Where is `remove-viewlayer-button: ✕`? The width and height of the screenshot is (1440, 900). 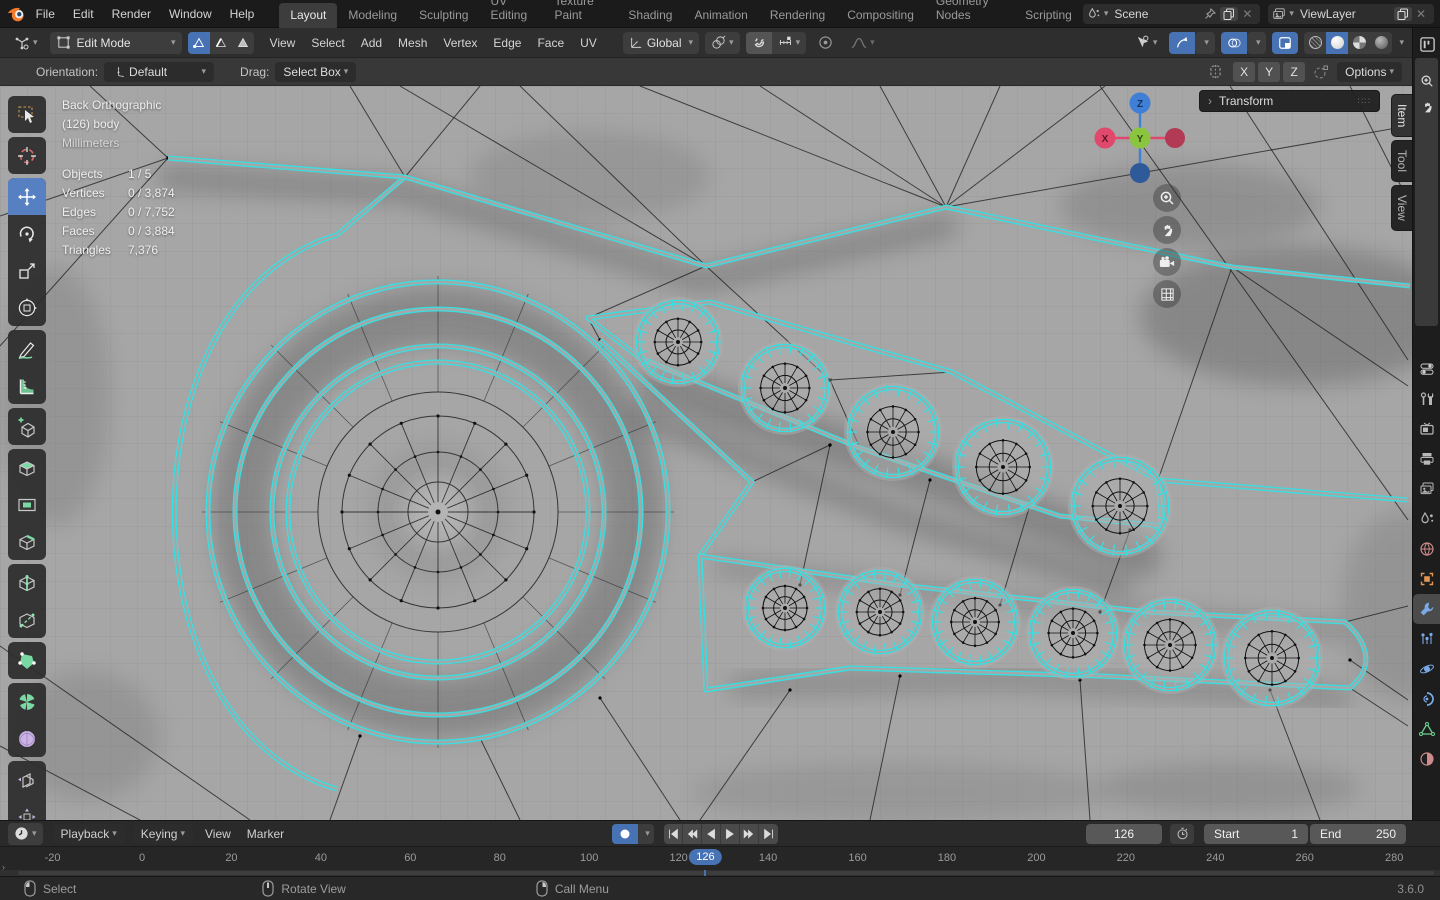 remove-viewlayer-button: ✕ is located at coordinates (1421, 14).